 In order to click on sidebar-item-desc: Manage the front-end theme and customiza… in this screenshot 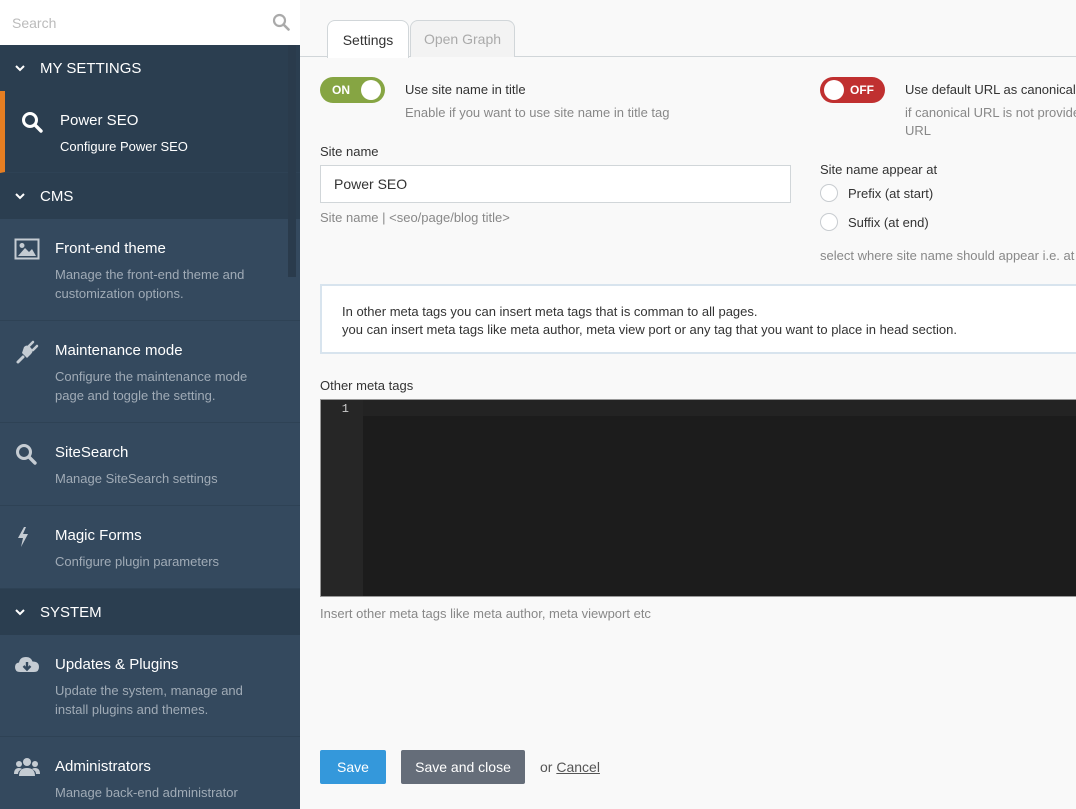, I will do `click(150, 284)`.